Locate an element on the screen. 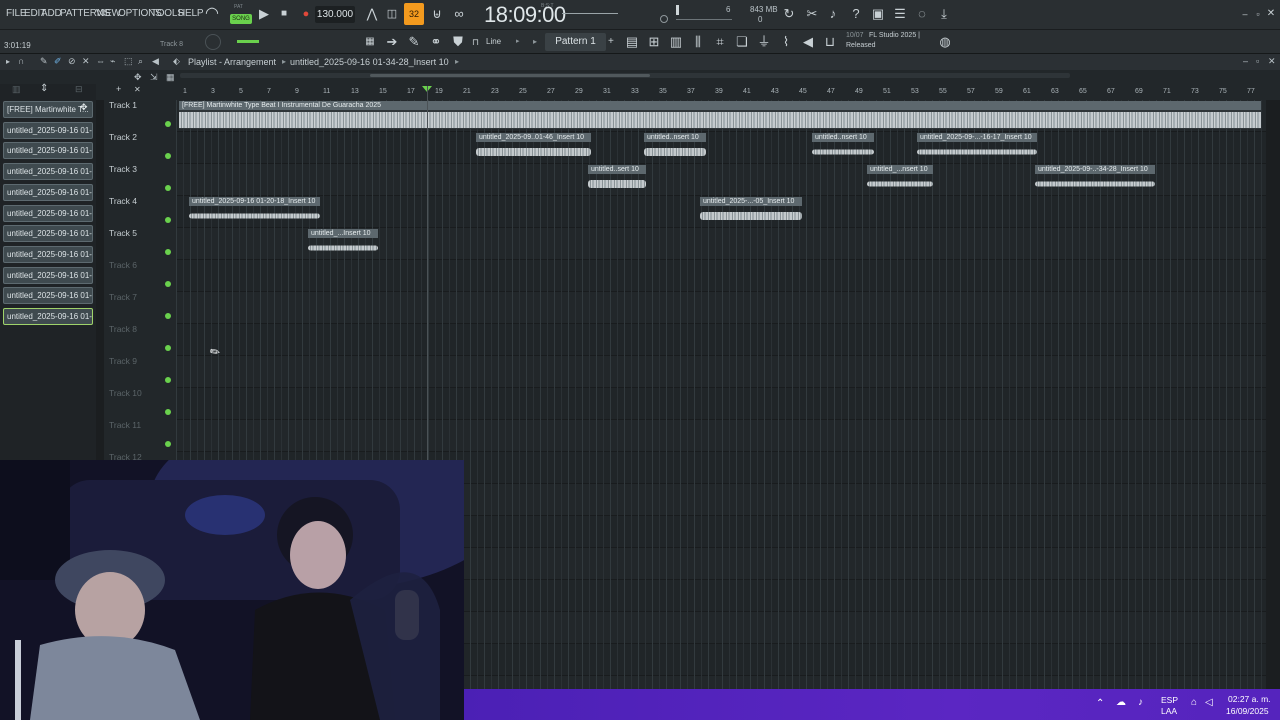 The width and height of the screenshot is (1280, 720). slice-tool-icon: ⌁ is located at coordinates (112, 61).